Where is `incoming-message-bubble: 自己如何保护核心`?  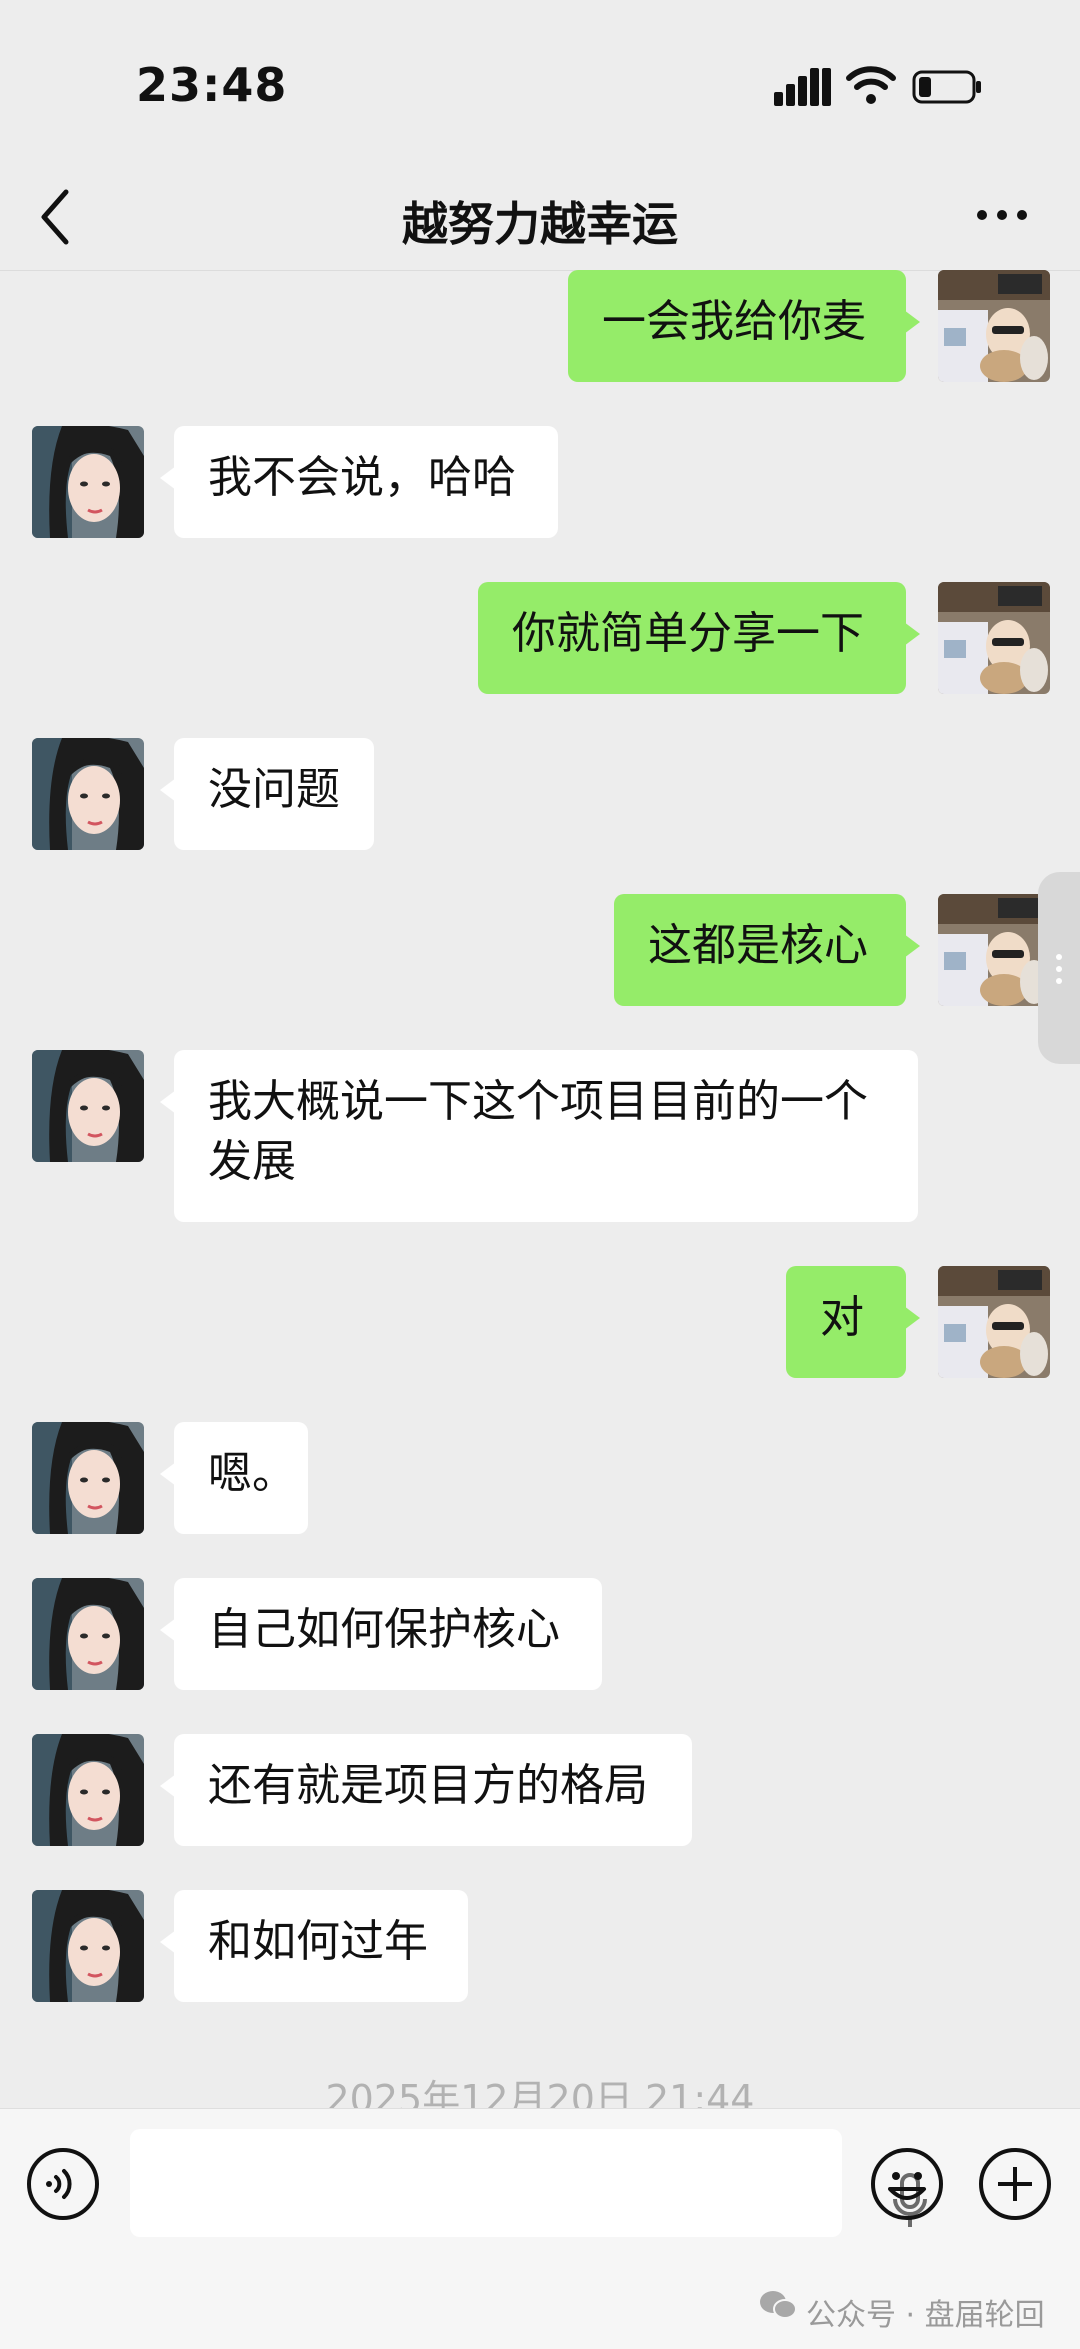 incoming-message-bubble: 自己如何保护核心 is located at coordinates (381, 1634).